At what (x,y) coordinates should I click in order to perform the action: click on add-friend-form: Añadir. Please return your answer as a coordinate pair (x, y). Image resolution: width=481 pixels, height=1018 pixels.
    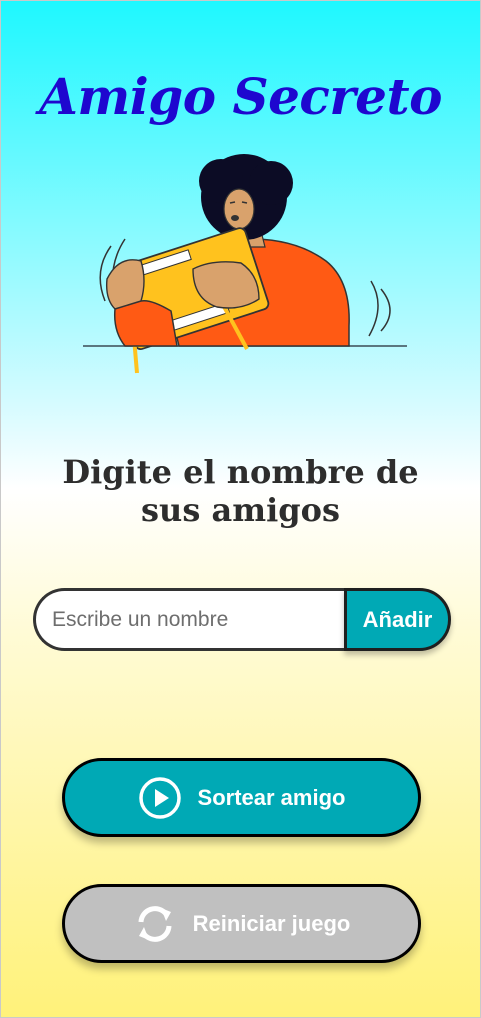
    Looking at the image, I should click on (242, 619).